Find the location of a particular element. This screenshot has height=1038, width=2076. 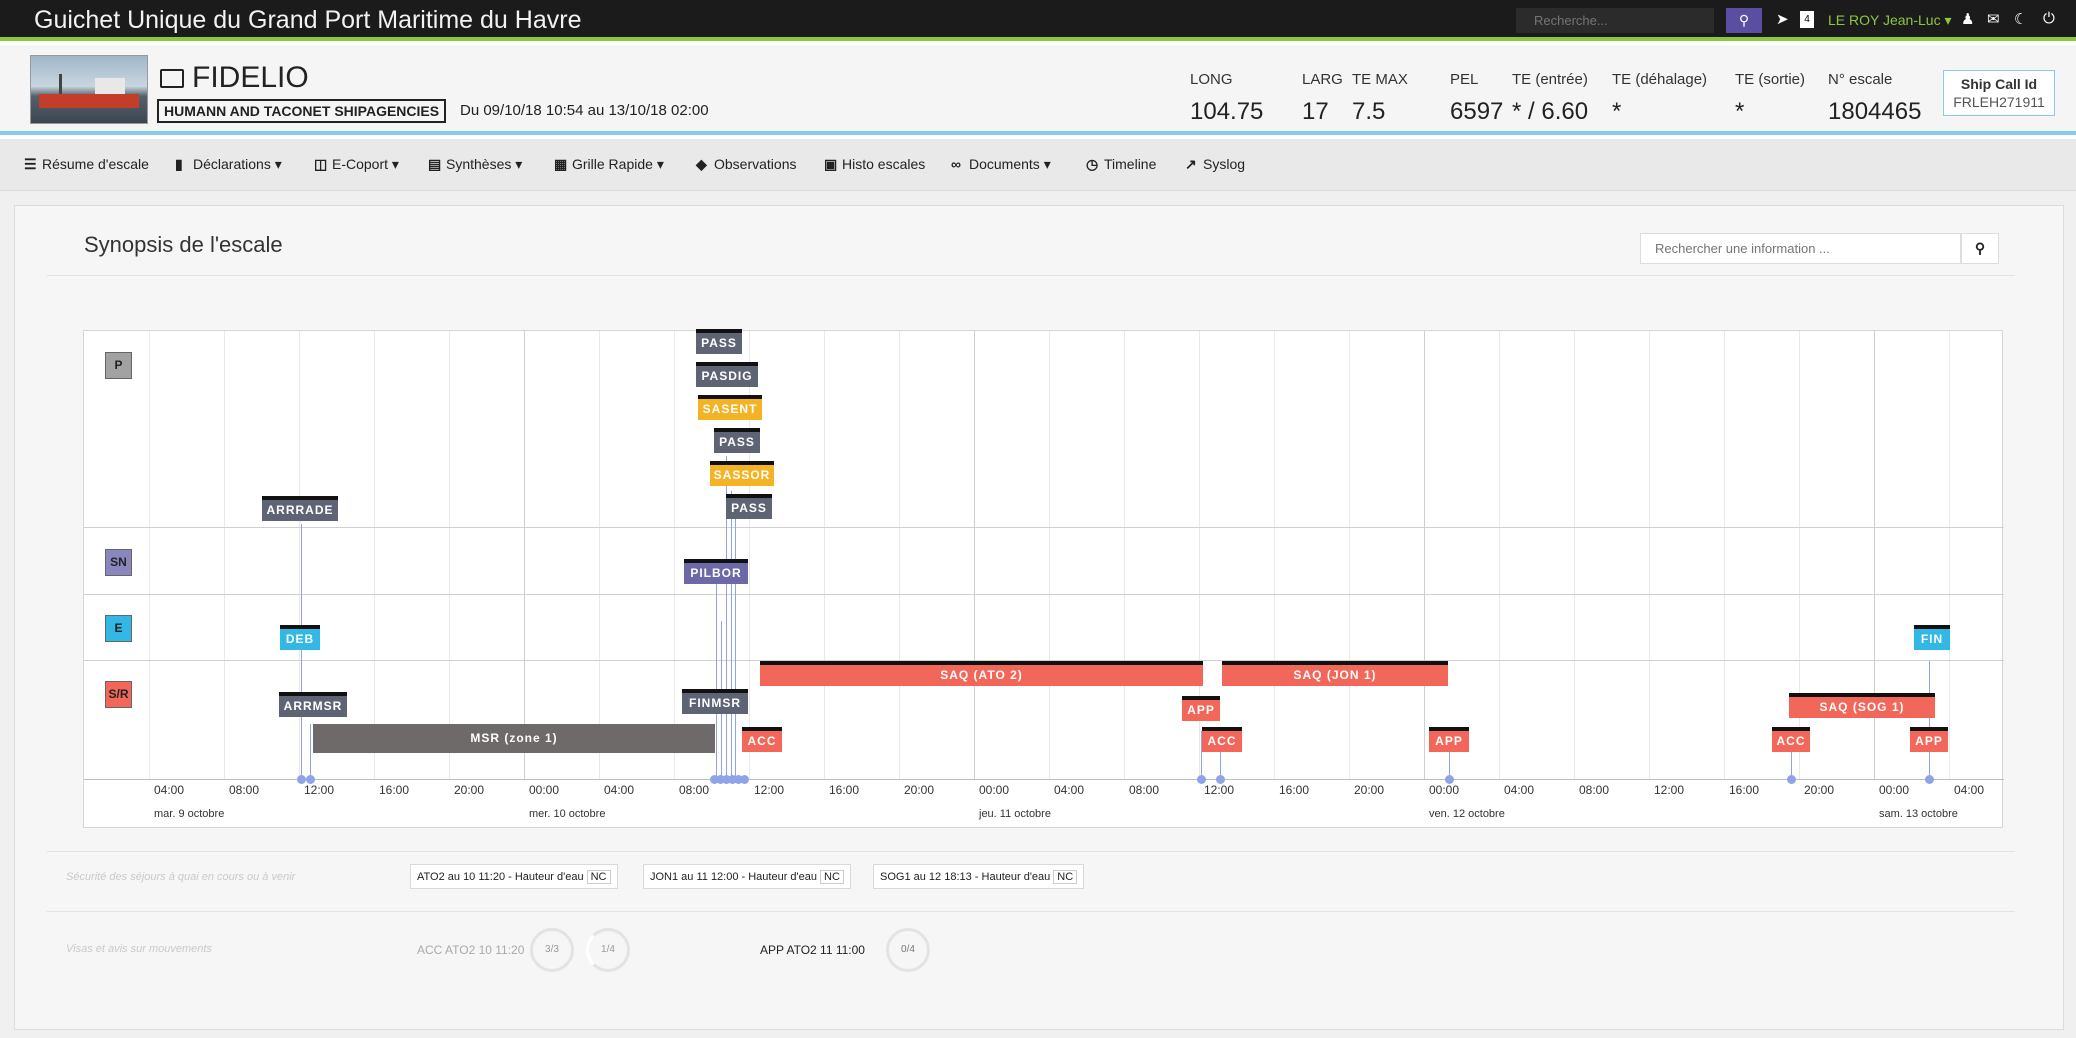

safety-chip: SOG1 au 12 18:13 - Hauteur d'eau NC is located at coordinates (979, 876).